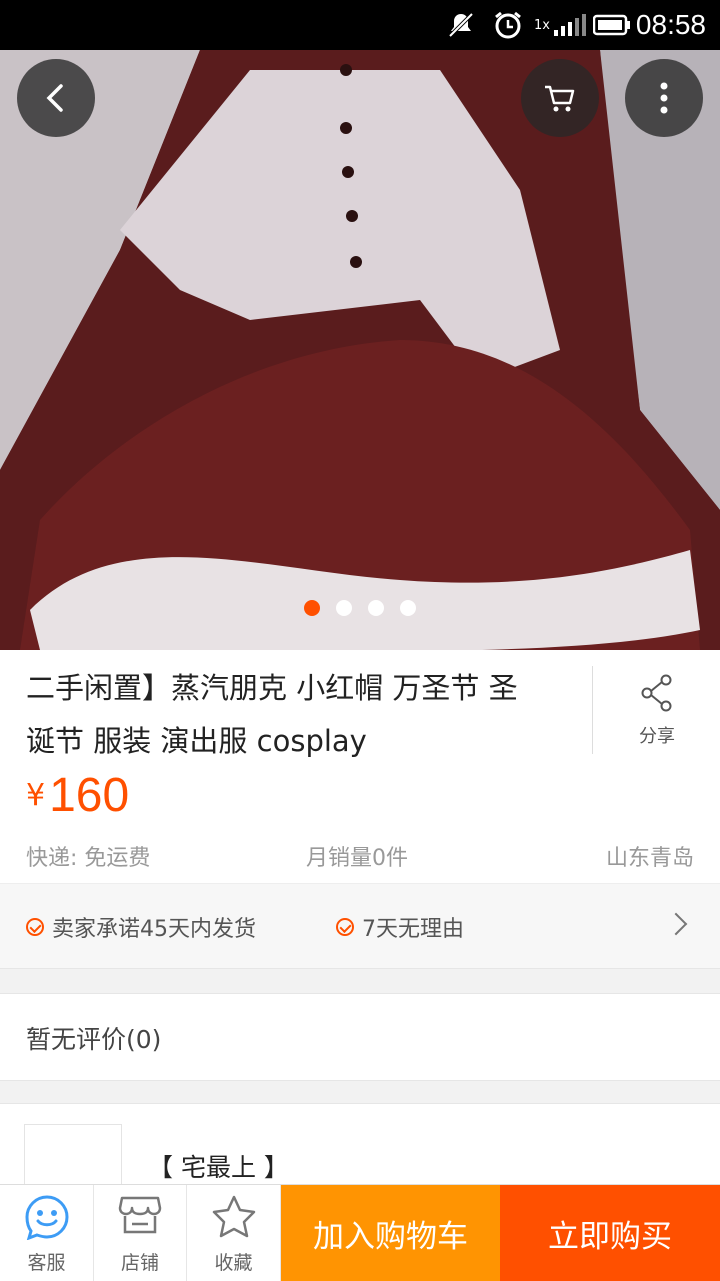 This screenshot has width=720, height=1281. I want to click on mute-icon, so click(461, 25).